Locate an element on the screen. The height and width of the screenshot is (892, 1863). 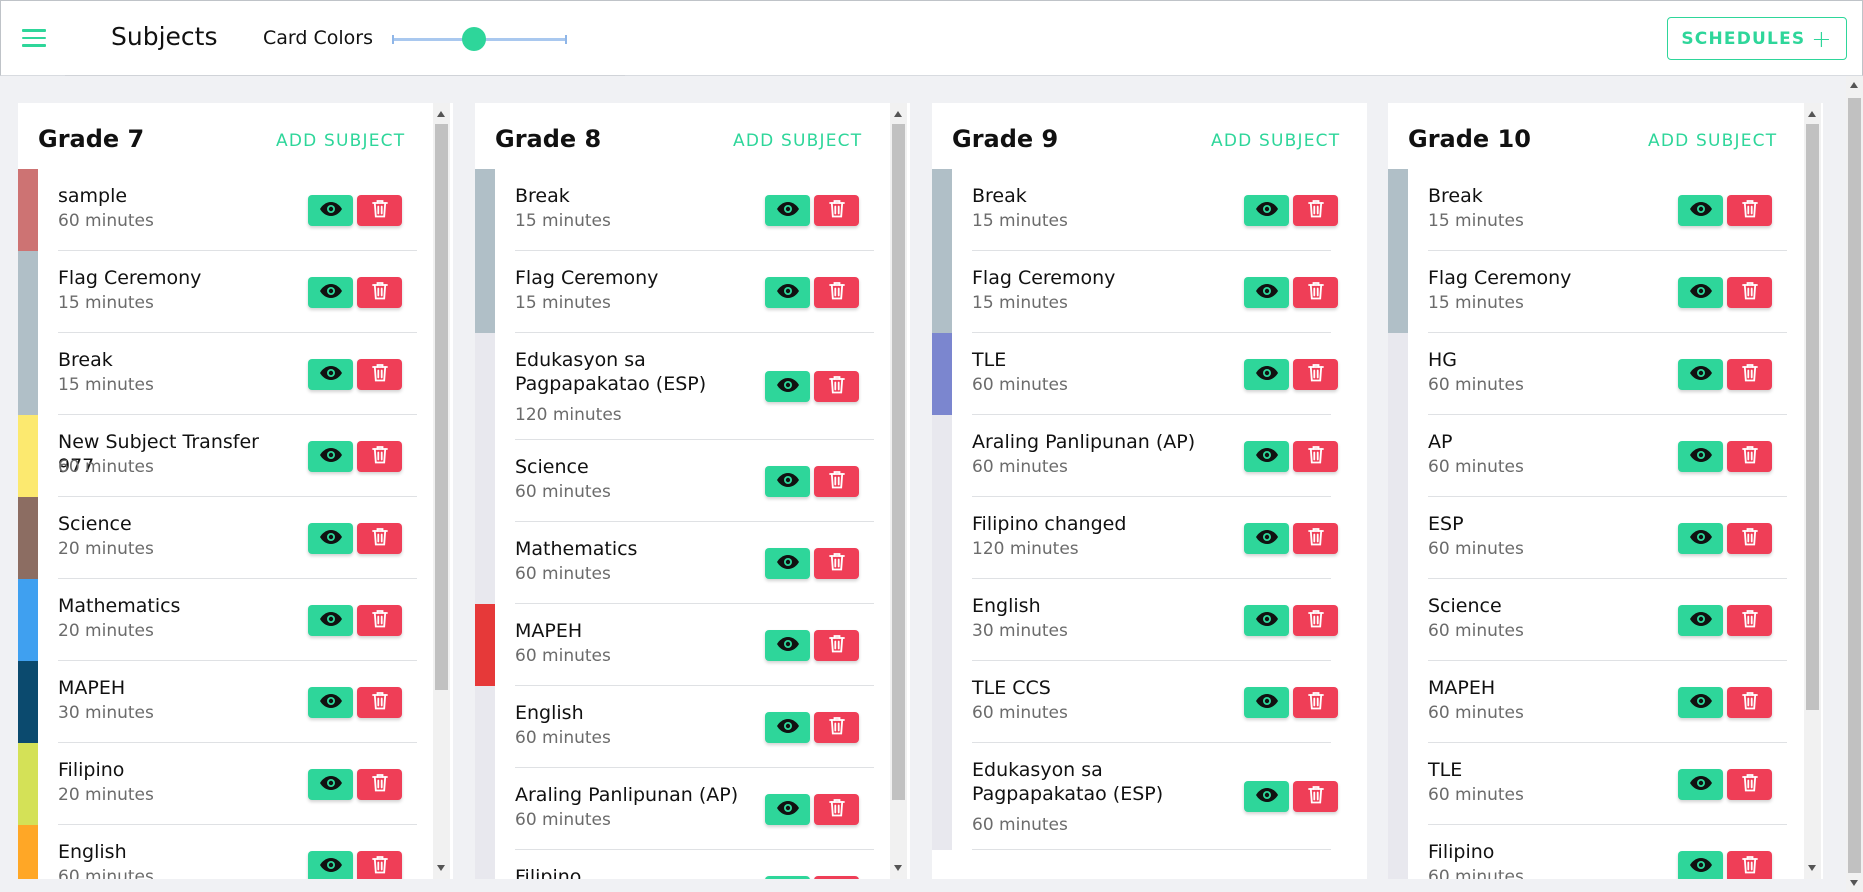
list-item: Science 60 minutes is located at coordinates (1595, 620).